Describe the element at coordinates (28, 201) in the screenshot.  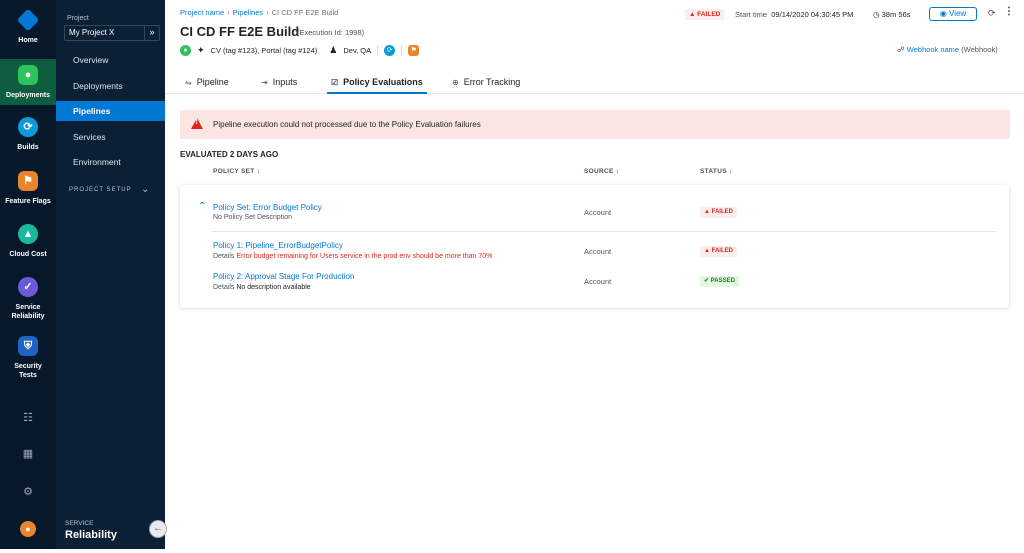
I see `rail-label: Feature Flags` at that location.